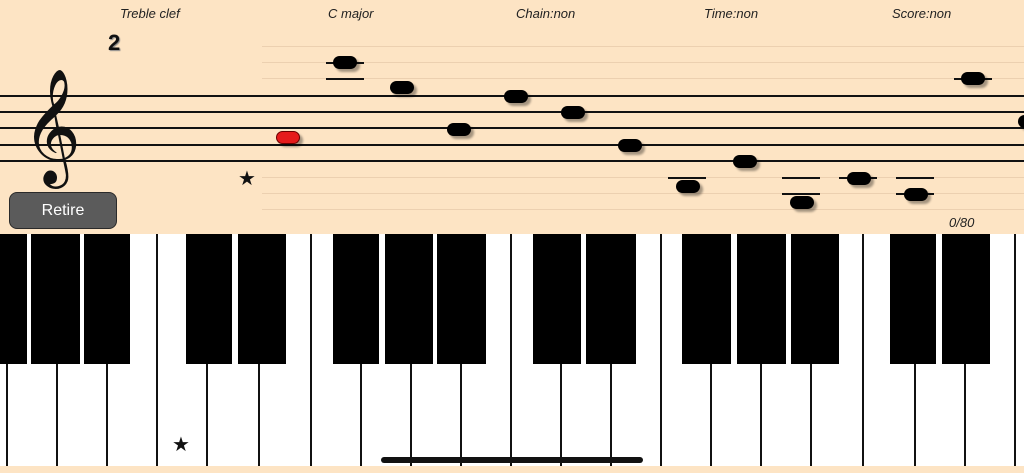 The image size is (1024, 473). I want to click on clef-label: Treble clef, so click(150, 13).